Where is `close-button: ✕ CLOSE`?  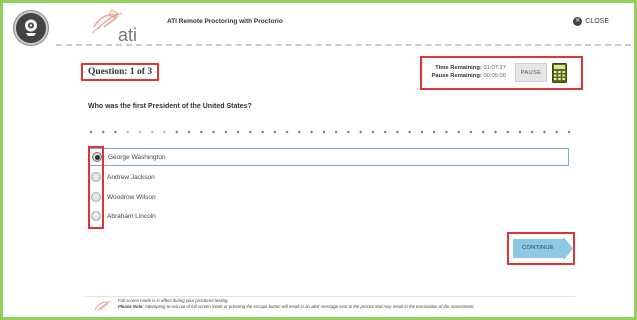 close-button: ✕ CLOSE is located at coordinates (591, 21).